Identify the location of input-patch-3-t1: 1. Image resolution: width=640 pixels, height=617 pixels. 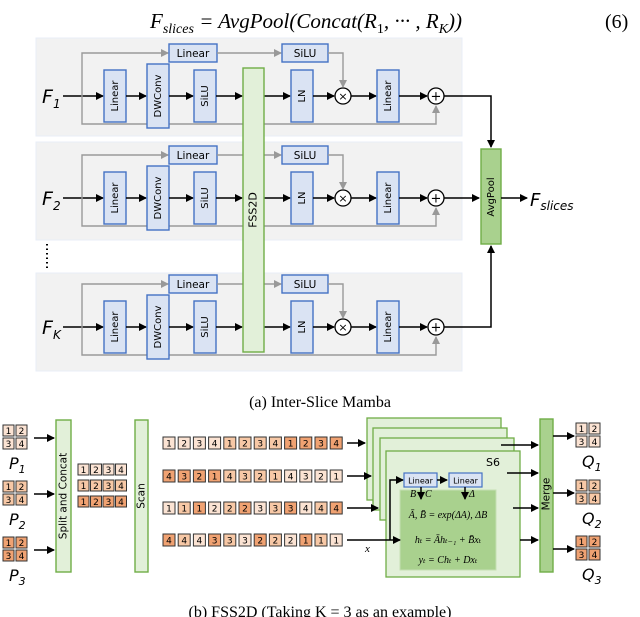
(8, 542).